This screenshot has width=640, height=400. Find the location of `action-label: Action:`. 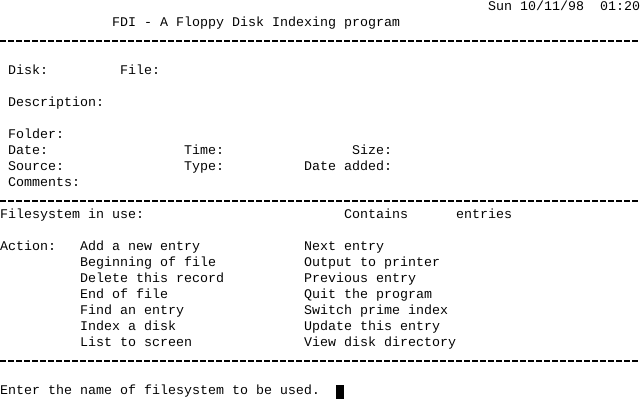

action-label: Action: is located at coordinates (28, 248).